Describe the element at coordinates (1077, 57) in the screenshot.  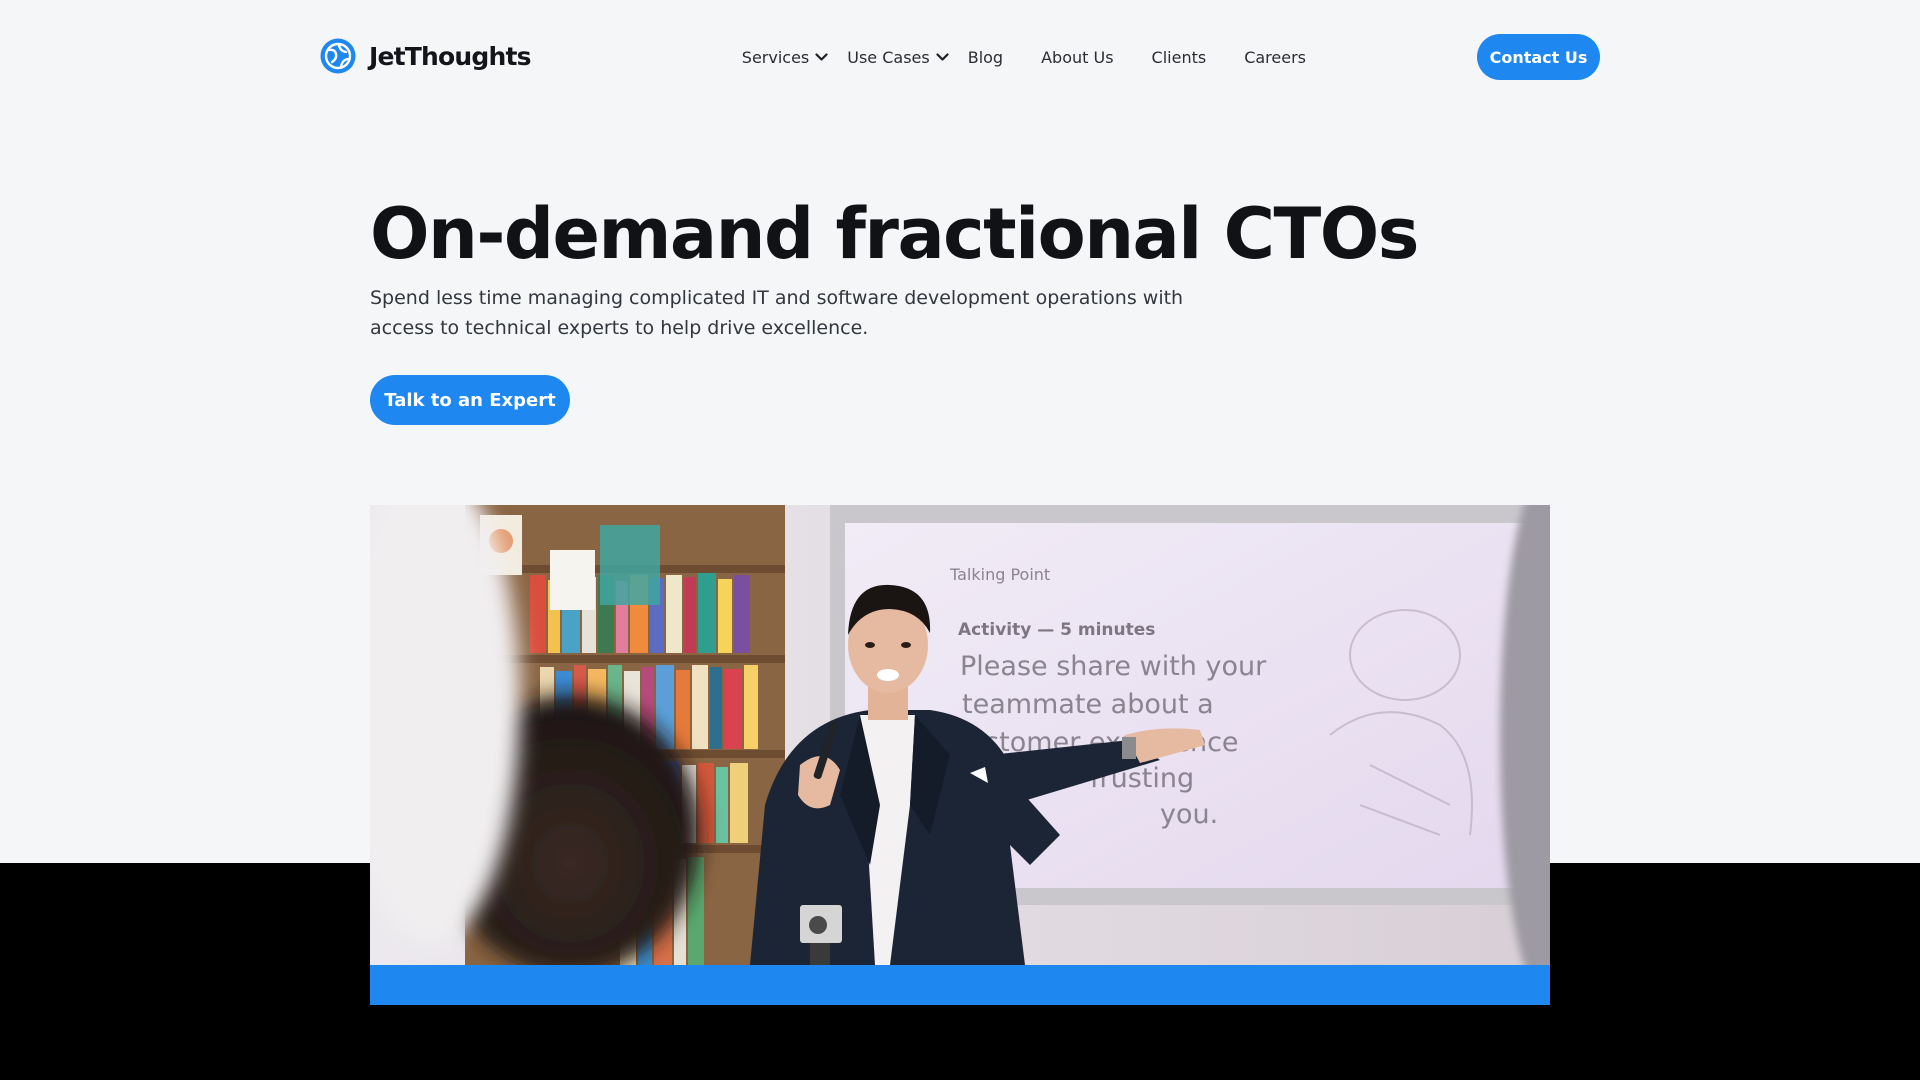
I see `nav-about-us: About Us` at that location.